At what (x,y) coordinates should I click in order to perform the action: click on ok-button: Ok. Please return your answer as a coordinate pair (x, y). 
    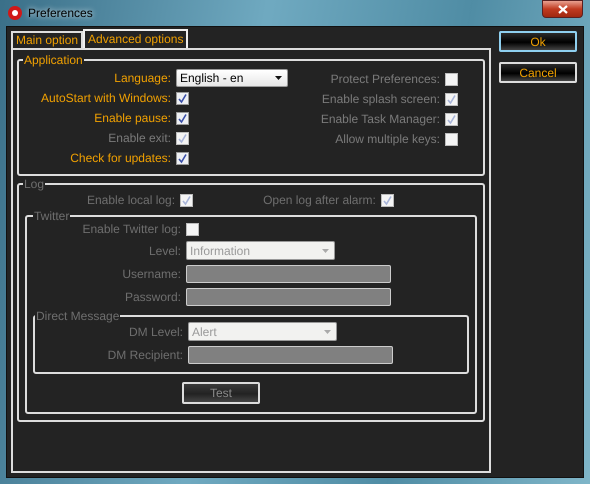
    Looking at the image, I should click on (538, 41).